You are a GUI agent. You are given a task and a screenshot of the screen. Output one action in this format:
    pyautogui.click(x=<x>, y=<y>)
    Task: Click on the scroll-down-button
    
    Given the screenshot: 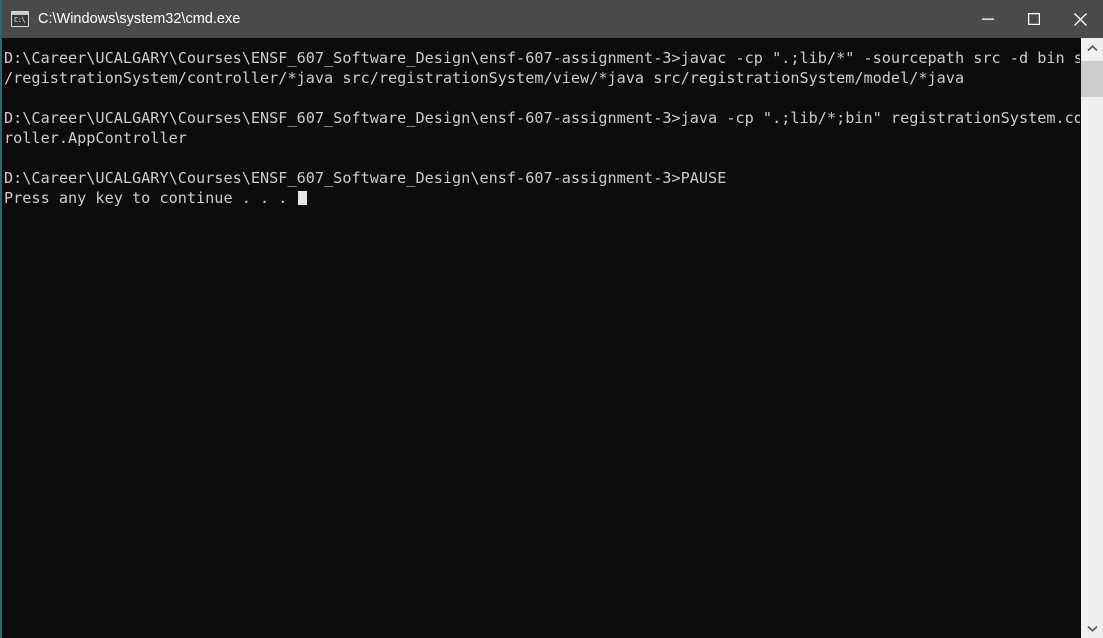 What is the action you would take?
    pyautogui.click(x=1092, y=628)
    